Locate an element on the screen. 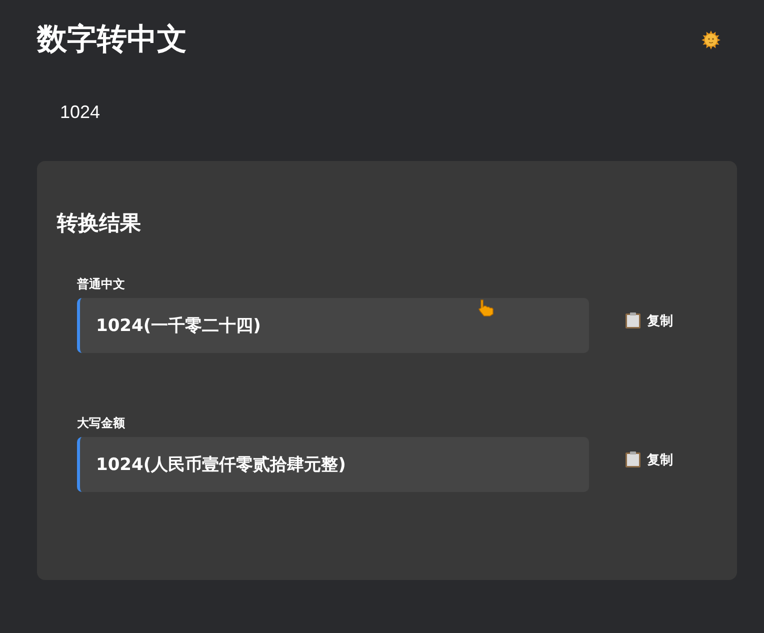 Image resolution: width=764 pixels, height=633 pixels. result-label: 普通中文 is located at coordinates (101, 284).